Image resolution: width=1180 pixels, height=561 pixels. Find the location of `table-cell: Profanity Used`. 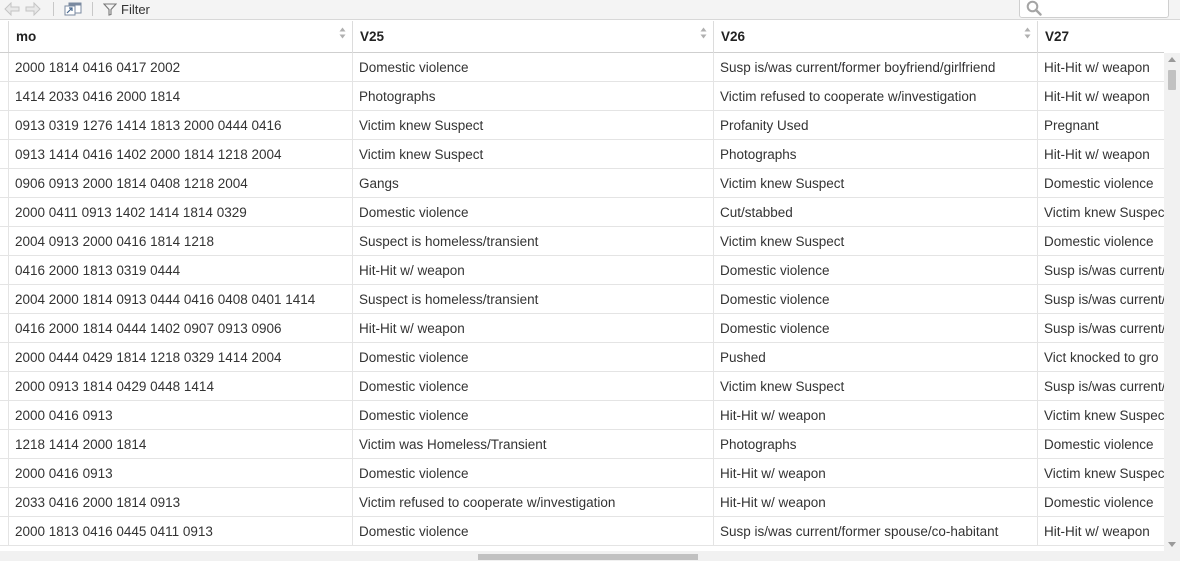

table-cell: Profanity Used is located at coordinates (876, 125).